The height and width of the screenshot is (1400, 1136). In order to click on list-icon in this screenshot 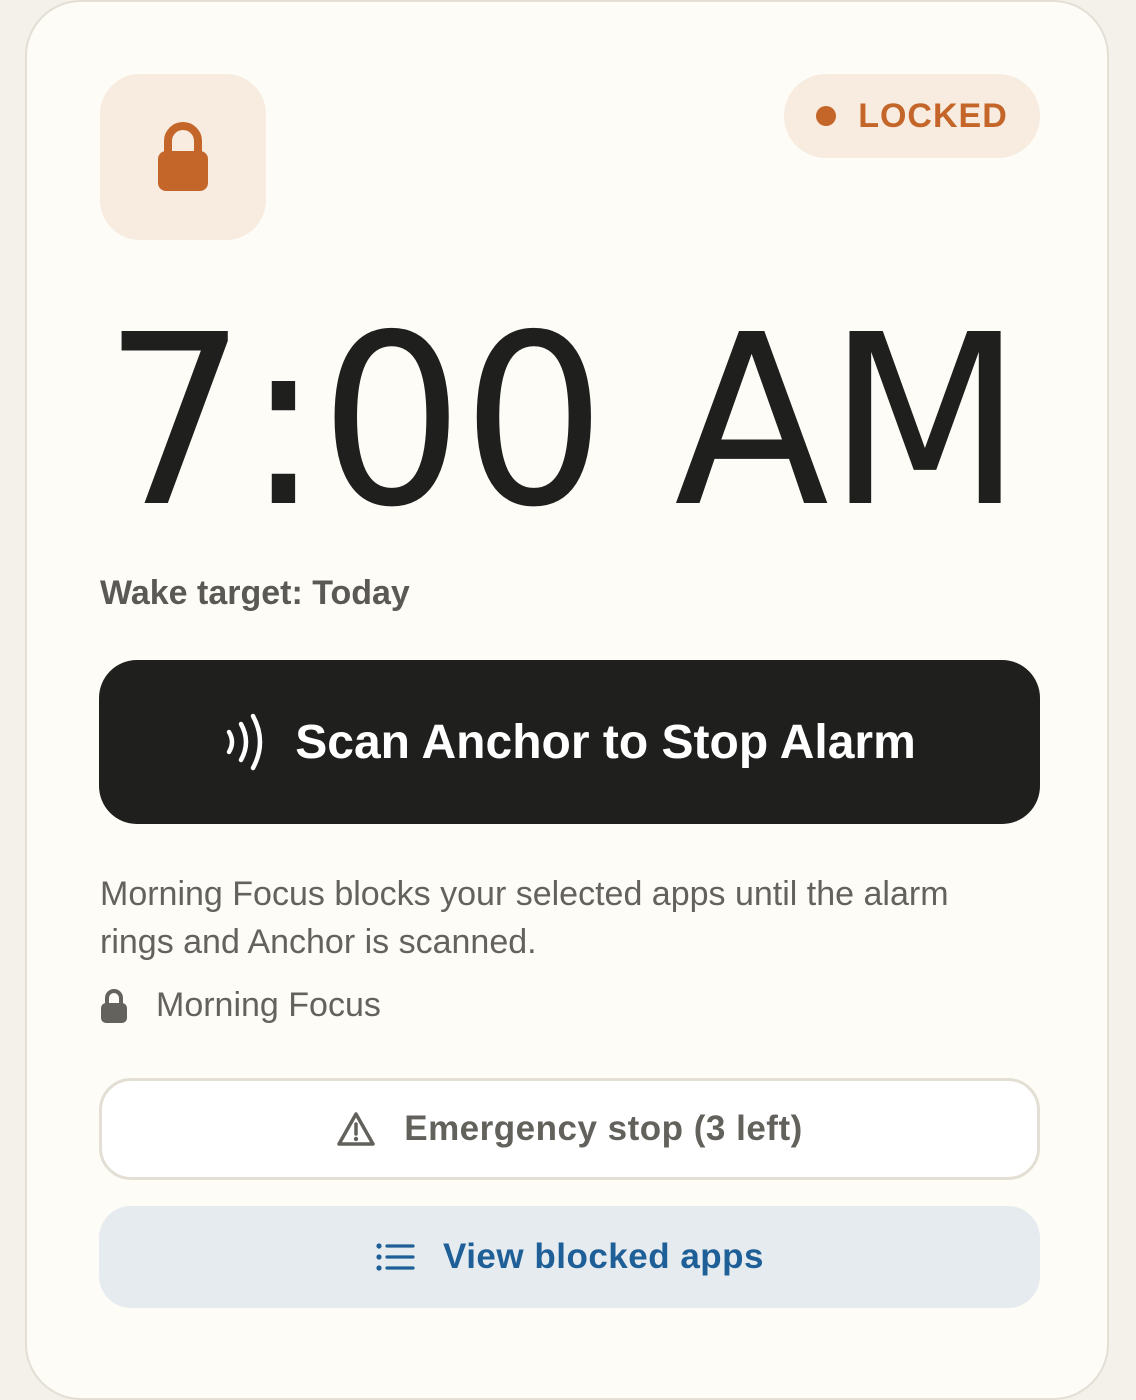, I will do `click(395, 1257)`.